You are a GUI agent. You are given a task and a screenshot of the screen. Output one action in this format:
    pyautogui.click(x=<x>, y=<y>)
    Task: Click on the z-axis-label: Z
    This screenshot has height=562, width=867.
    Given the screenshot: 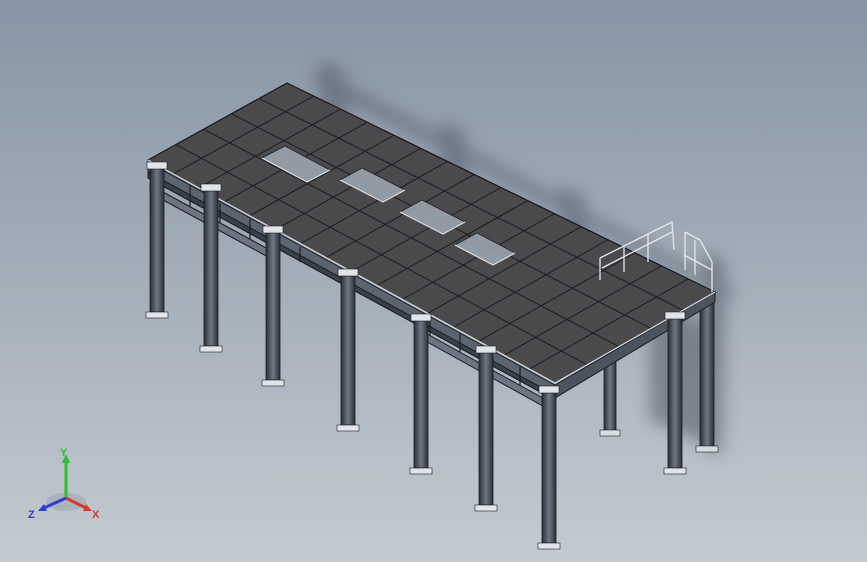 What is the action you would take?
    pyautogui.click(x=31, y=515)
    